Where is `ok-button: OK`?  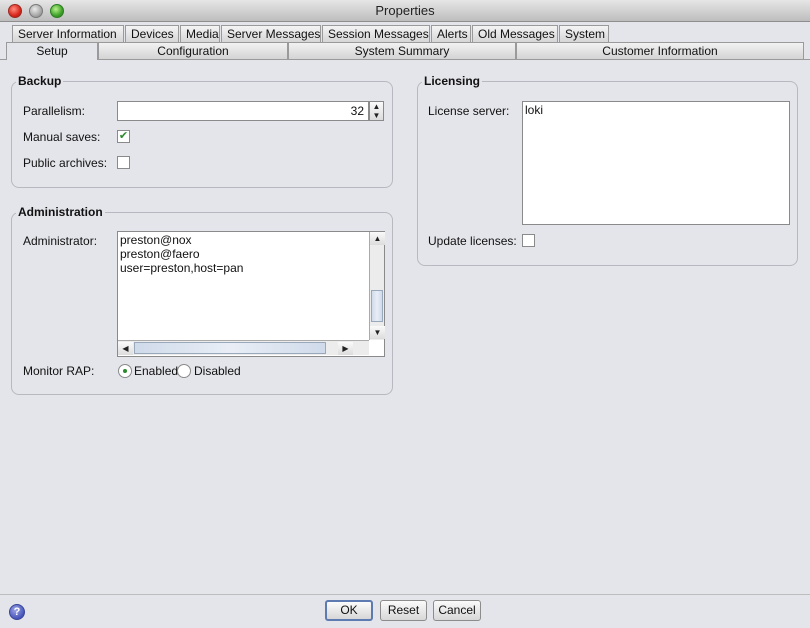
ok-button: OK is located at coordinates (349, 610).